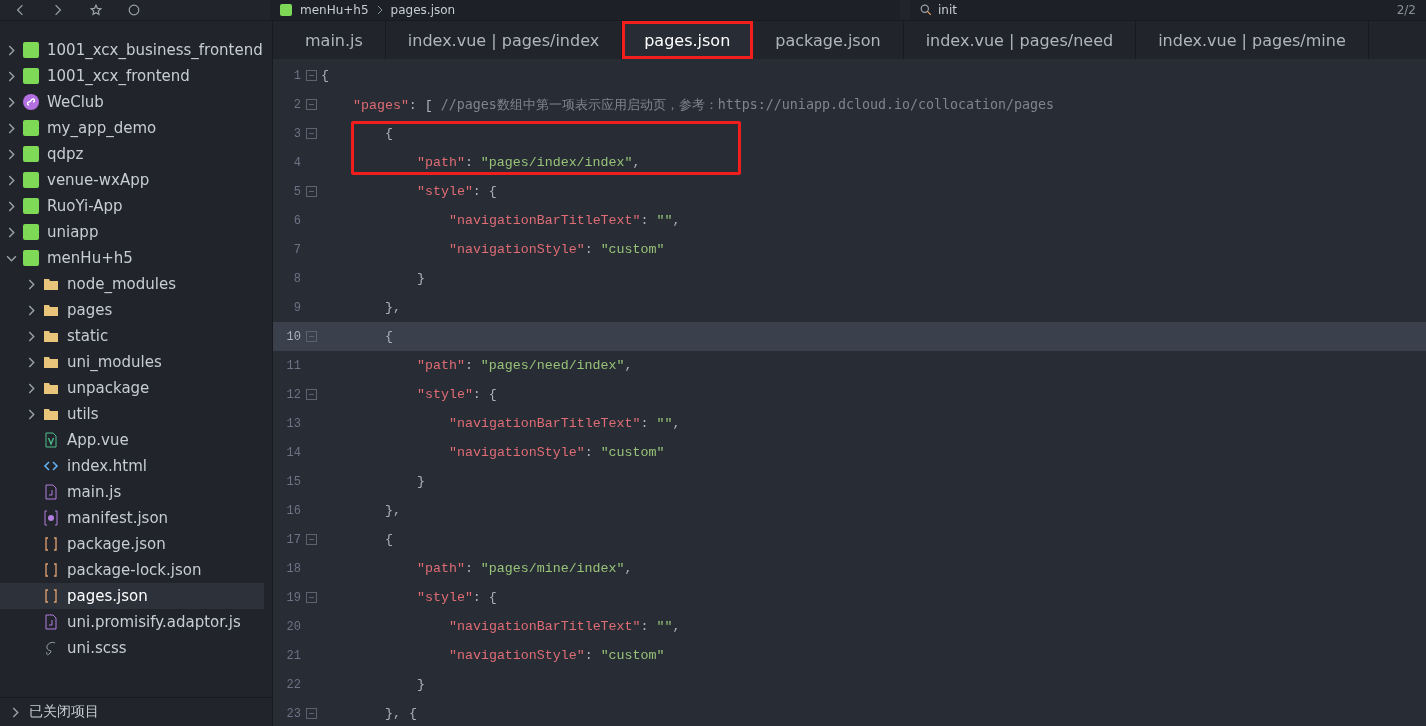 This screenshot has height=726, width=1426. Describe the element at coordinates (1252, 40) in the screenshot. I see `editor-tab: index.vue | pages/mine` at that location.